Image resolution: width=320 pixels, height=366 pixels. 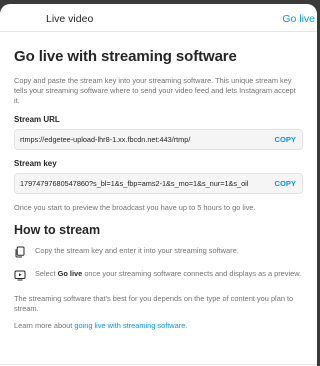 I want to click on copy-stream-url-button: COPY, so click(x=285, y=139).